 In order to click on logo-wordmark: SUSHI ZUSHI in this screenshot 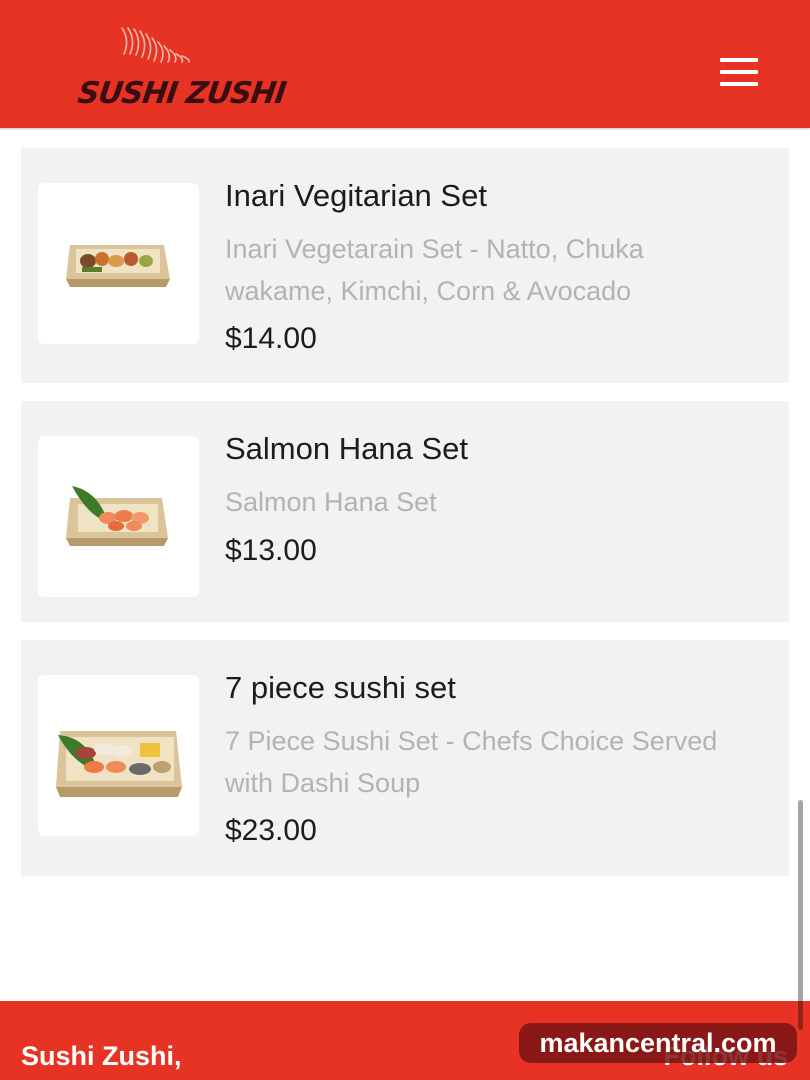, I will do `click(181, 93)`.